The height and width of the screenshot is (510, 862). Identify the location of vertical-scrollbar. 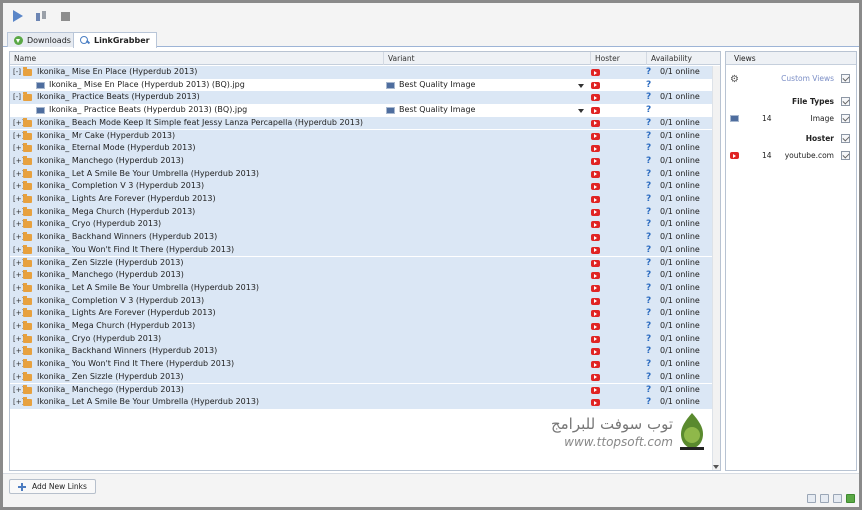
(716, 268).